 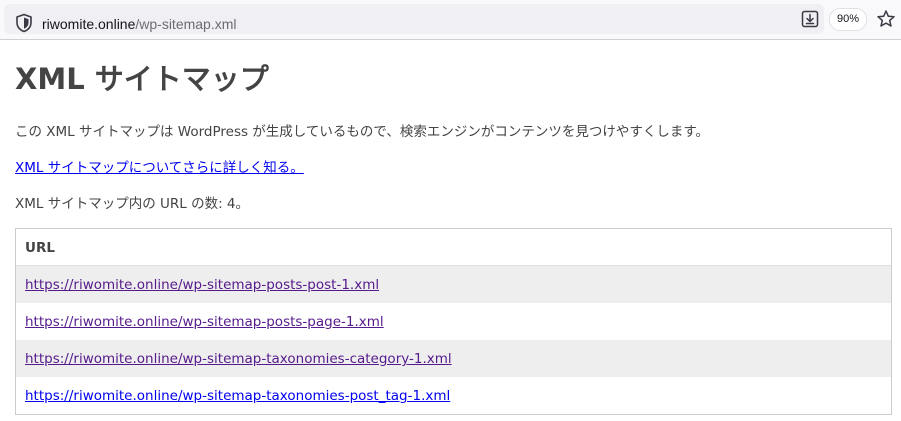 I want to click on star-icon, so click(x=886, y=19).